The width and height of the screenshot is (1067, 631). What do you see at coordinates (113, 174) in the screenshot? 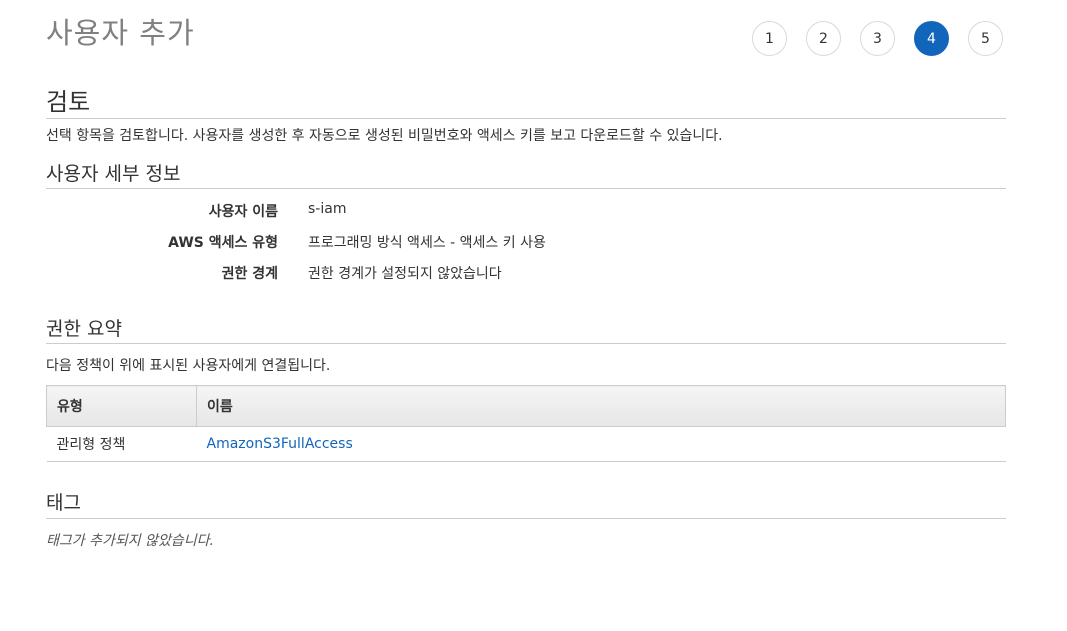
I see `user-details-title: 사용자 세부 정보` at bounding box center [113, 174].